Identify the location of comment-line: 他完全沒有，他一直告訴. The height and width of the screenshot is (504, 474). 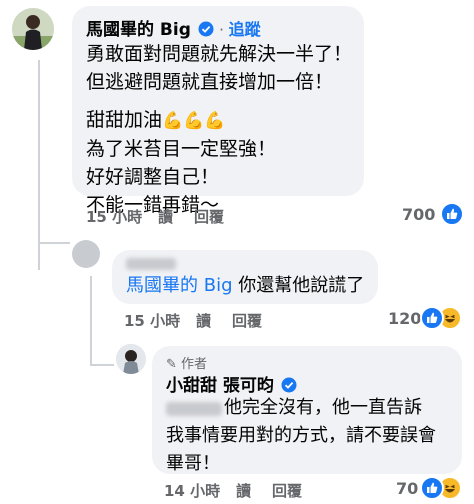
(323, 407).